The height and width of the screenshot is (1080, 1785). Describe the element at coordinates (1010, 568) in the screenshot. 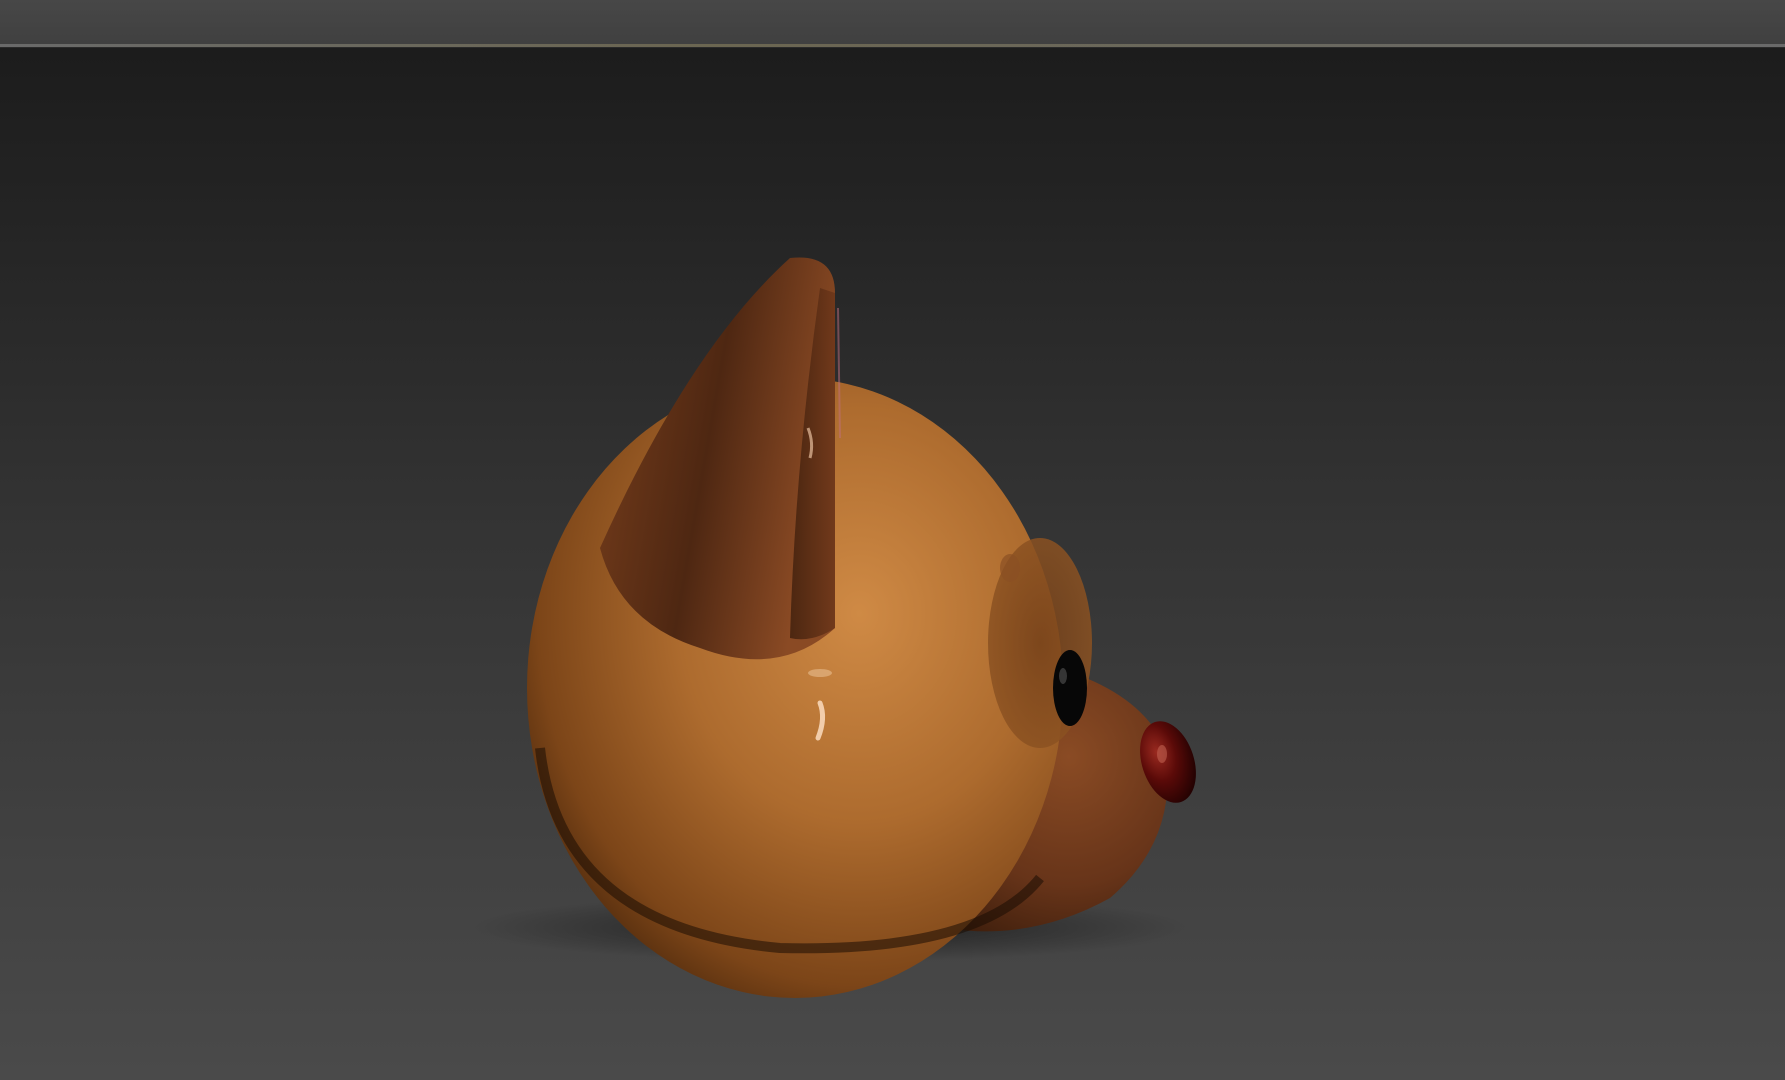

I see `brow-mark` at that location.